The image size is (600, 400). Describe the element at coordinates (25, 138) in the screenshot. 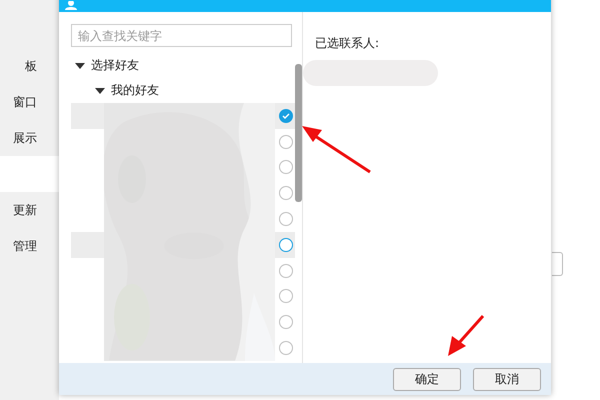

I see `sidebar-item-label: 展示` at that location.